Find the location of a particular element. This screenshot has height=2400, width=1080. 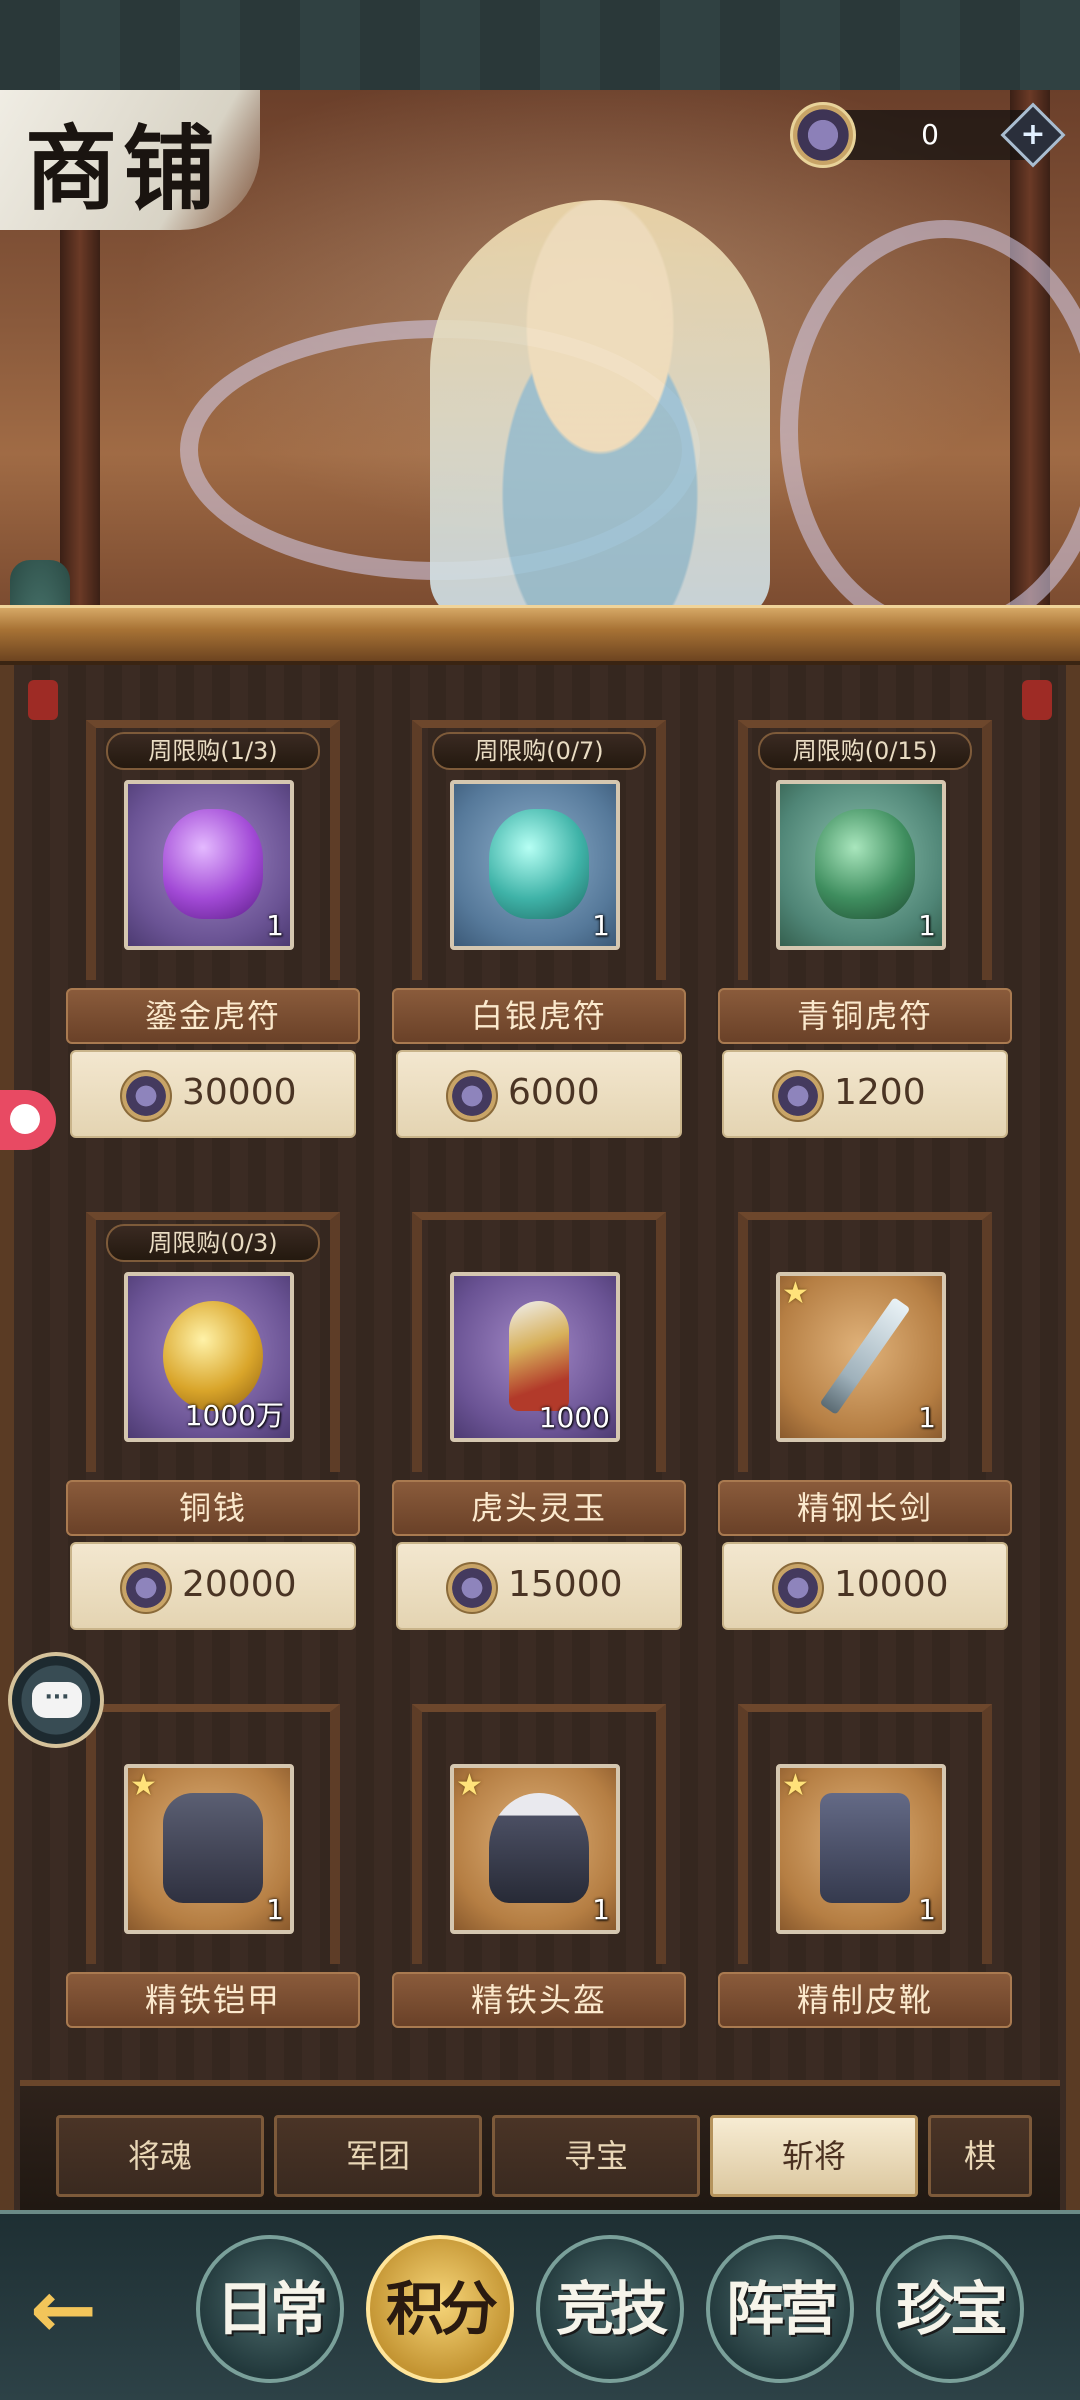

item-name: 精铁铠甲 is located at coordinates (213, 2000).